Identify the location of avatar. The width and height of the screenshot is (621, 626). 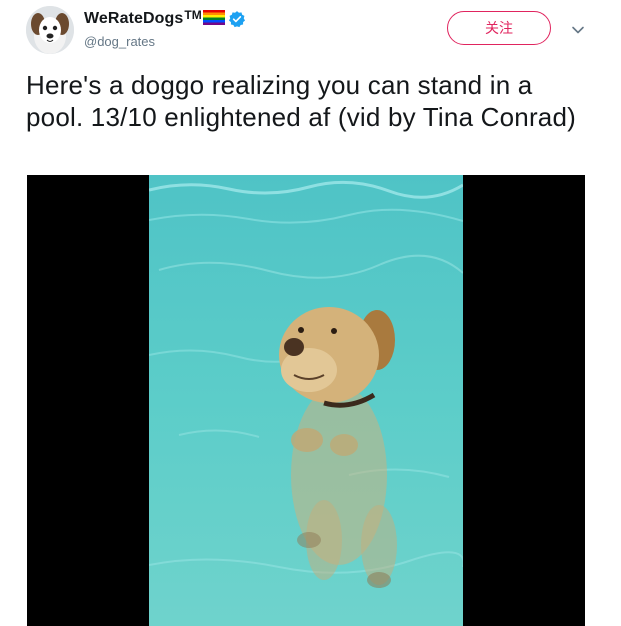
(50, 30).